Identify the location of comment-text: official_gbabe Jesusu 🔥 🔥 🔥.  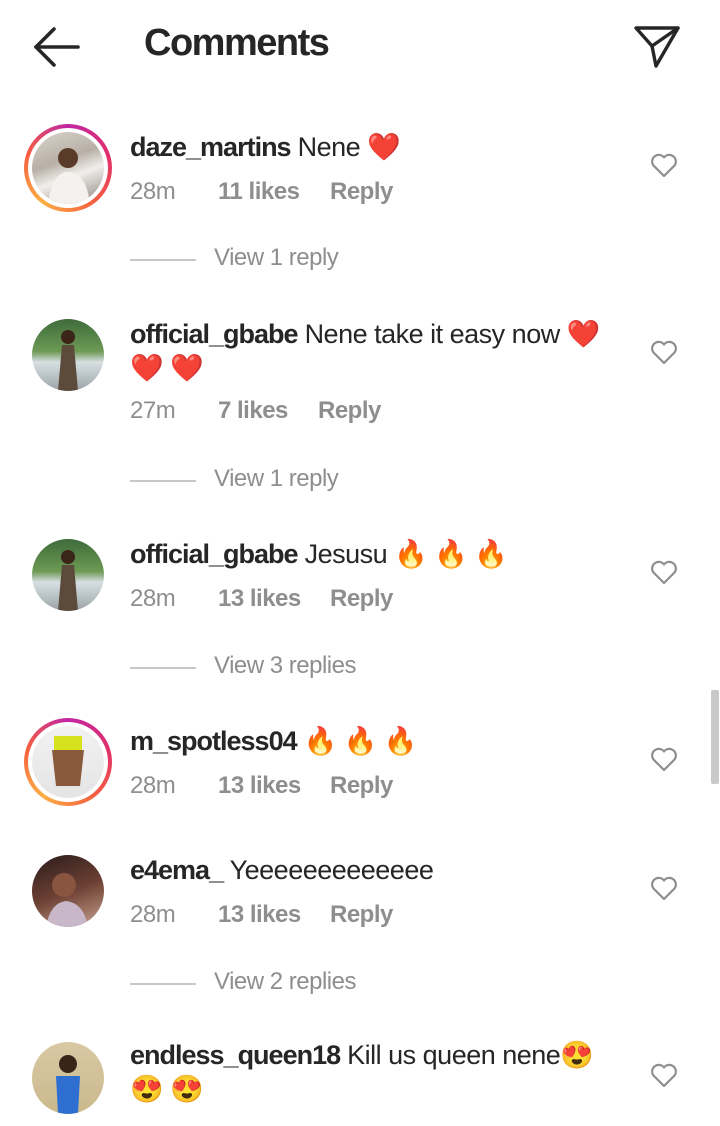
(375, 554).